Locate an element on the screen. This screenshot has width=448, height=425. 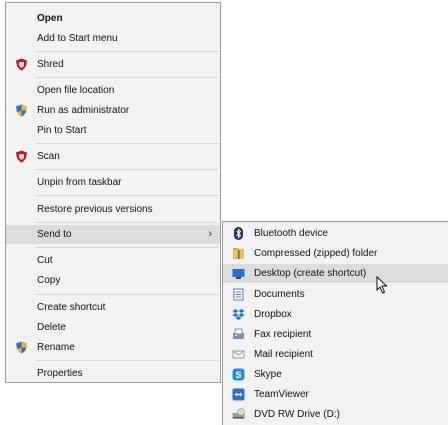
menu-item-shred: Shred is located at coordinates (113, 64).